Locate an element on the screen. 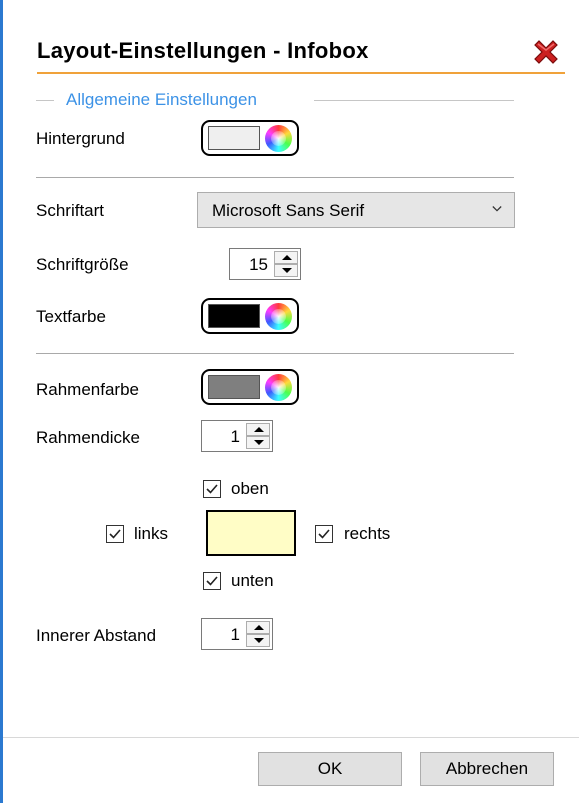 Image resolution: width=579 pixels, height=803 pixels. cancel-button: Abbrechen is located at coordinates (487, 769).